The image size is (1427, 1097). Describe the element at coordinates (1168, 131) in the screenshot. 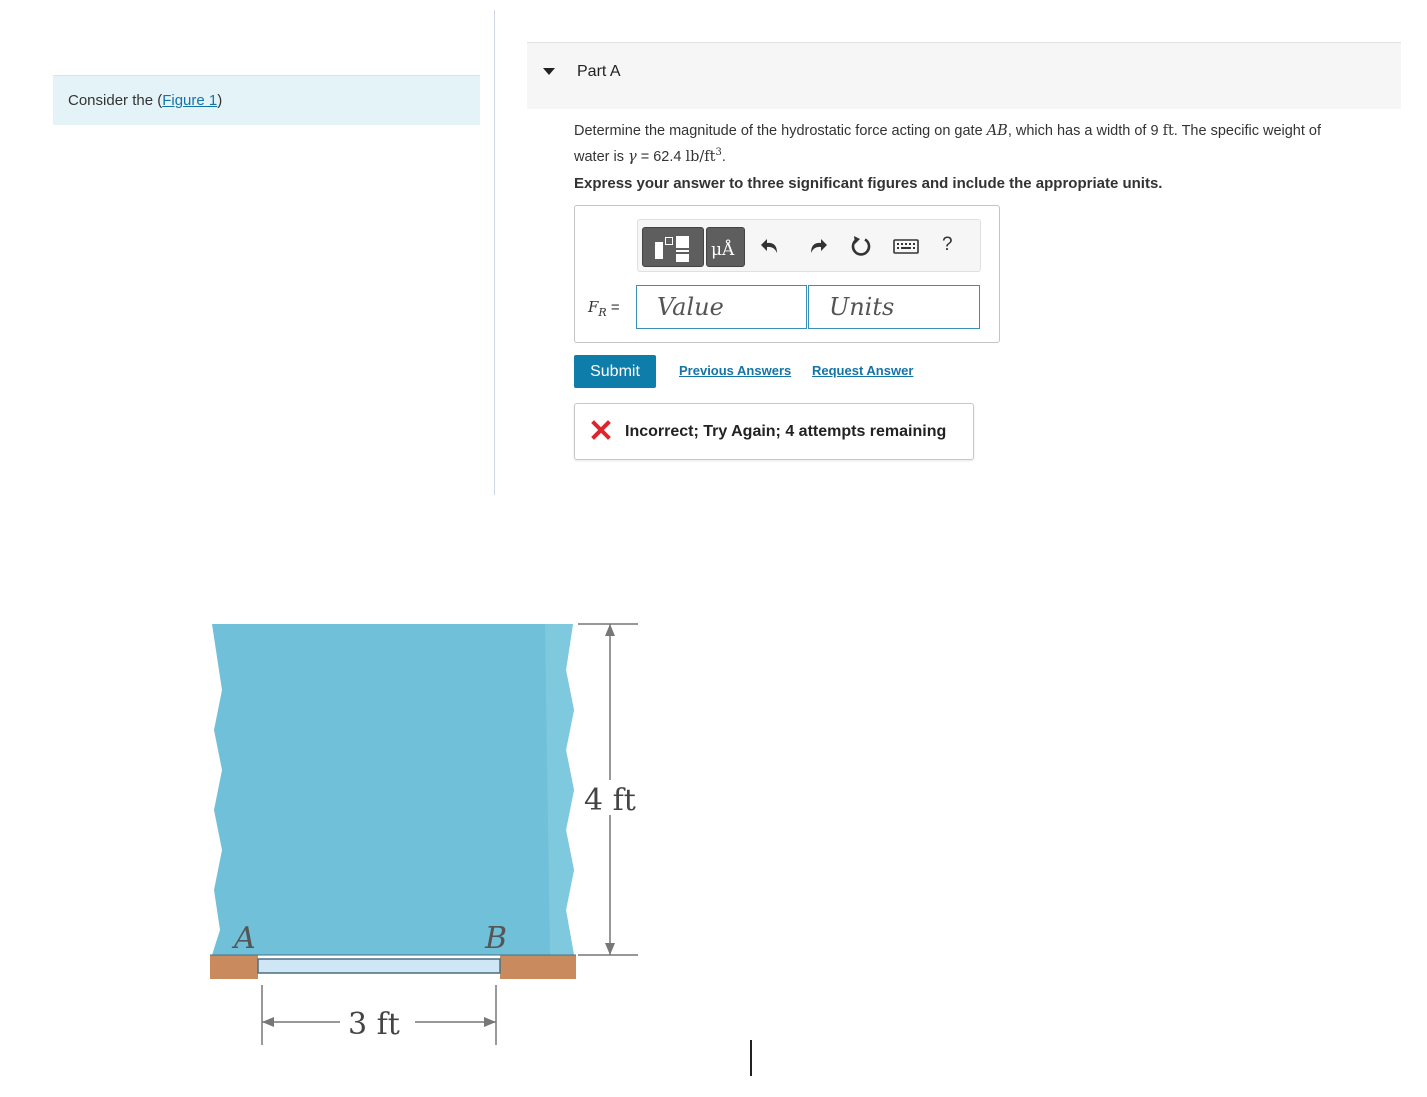

I see `width-unit: ft` at that location.